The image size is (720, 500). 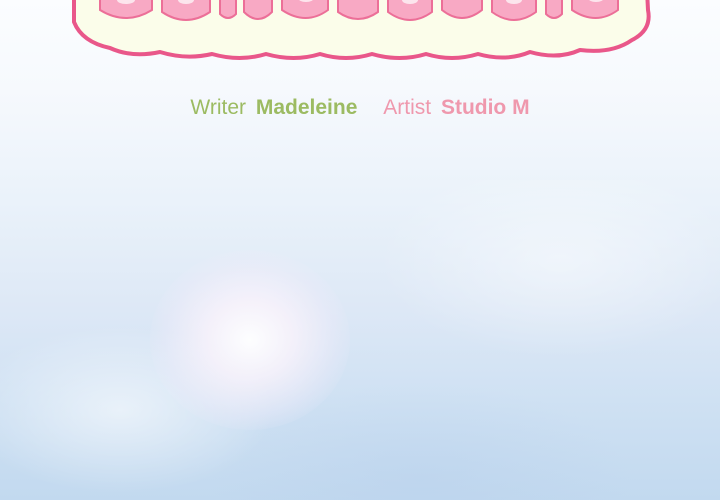 I want to click on artist-credit: Artist Studio M, so click(x=456, y=108).